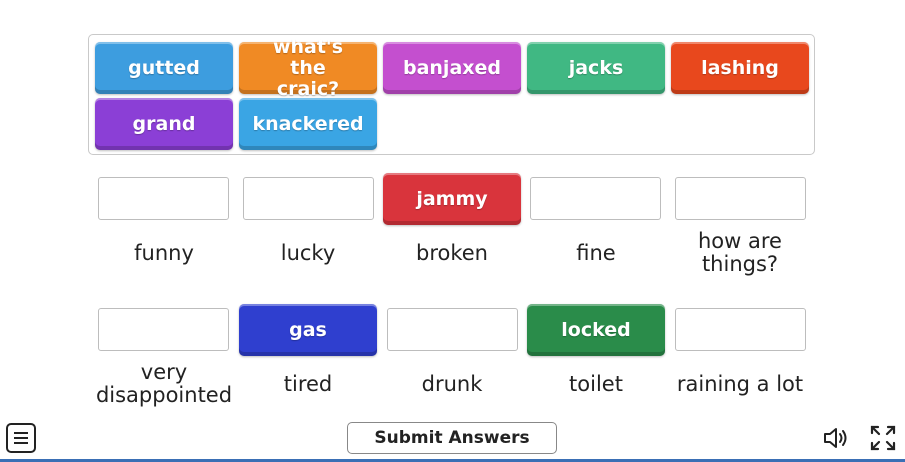 The height and width of the screenshot is (462, 905). I want to click on placed-tile-gas: gas, so click(308, 330).